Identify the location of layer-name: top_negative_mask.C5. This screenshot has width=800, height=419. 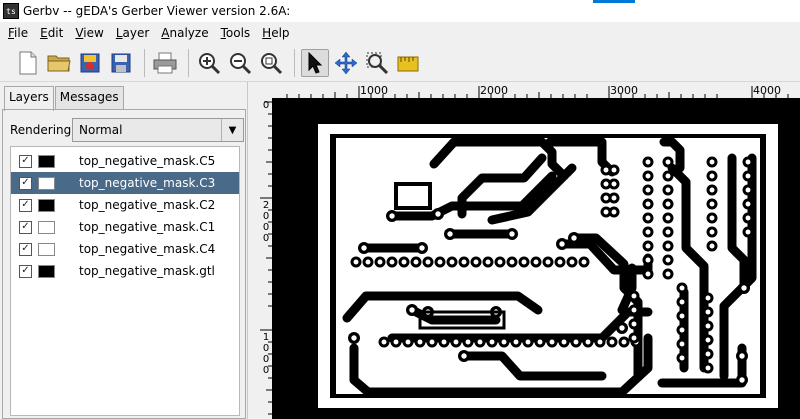
(147, 161).